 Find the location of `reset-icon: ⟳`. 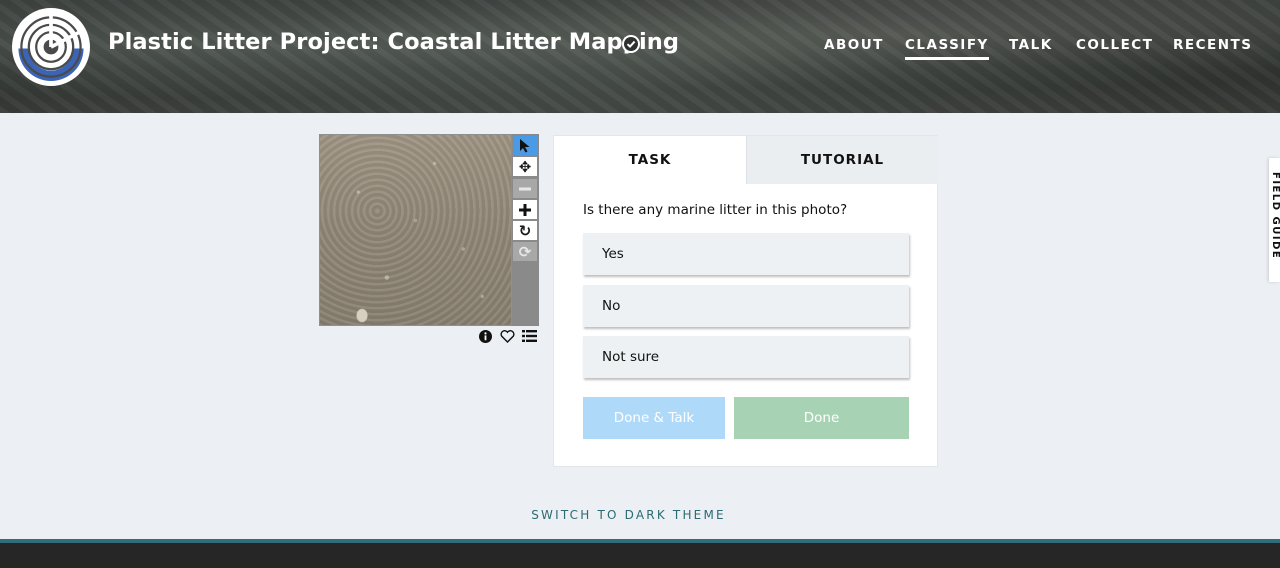

reset-icon: ⟳ is located at coordinates (525, 251).